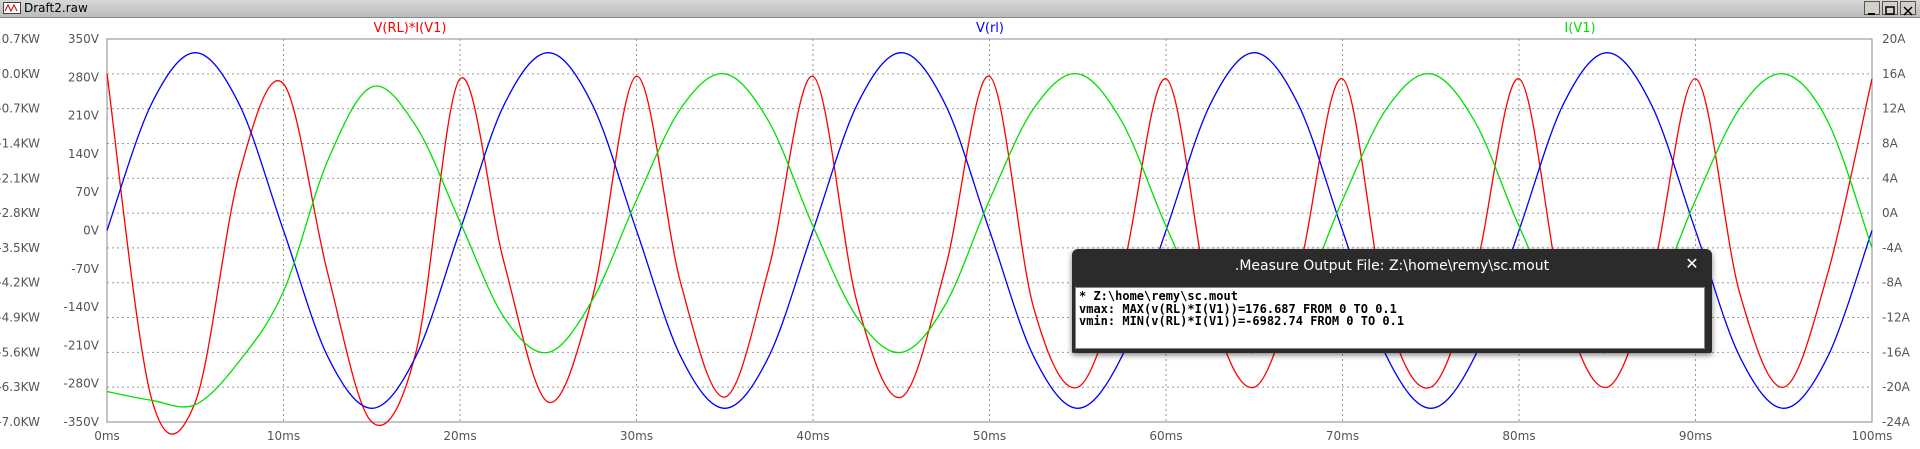  What do you see at coordinates (12, 8) in the screenshot?
I see `app-icon` at bounding box center [12, 8].